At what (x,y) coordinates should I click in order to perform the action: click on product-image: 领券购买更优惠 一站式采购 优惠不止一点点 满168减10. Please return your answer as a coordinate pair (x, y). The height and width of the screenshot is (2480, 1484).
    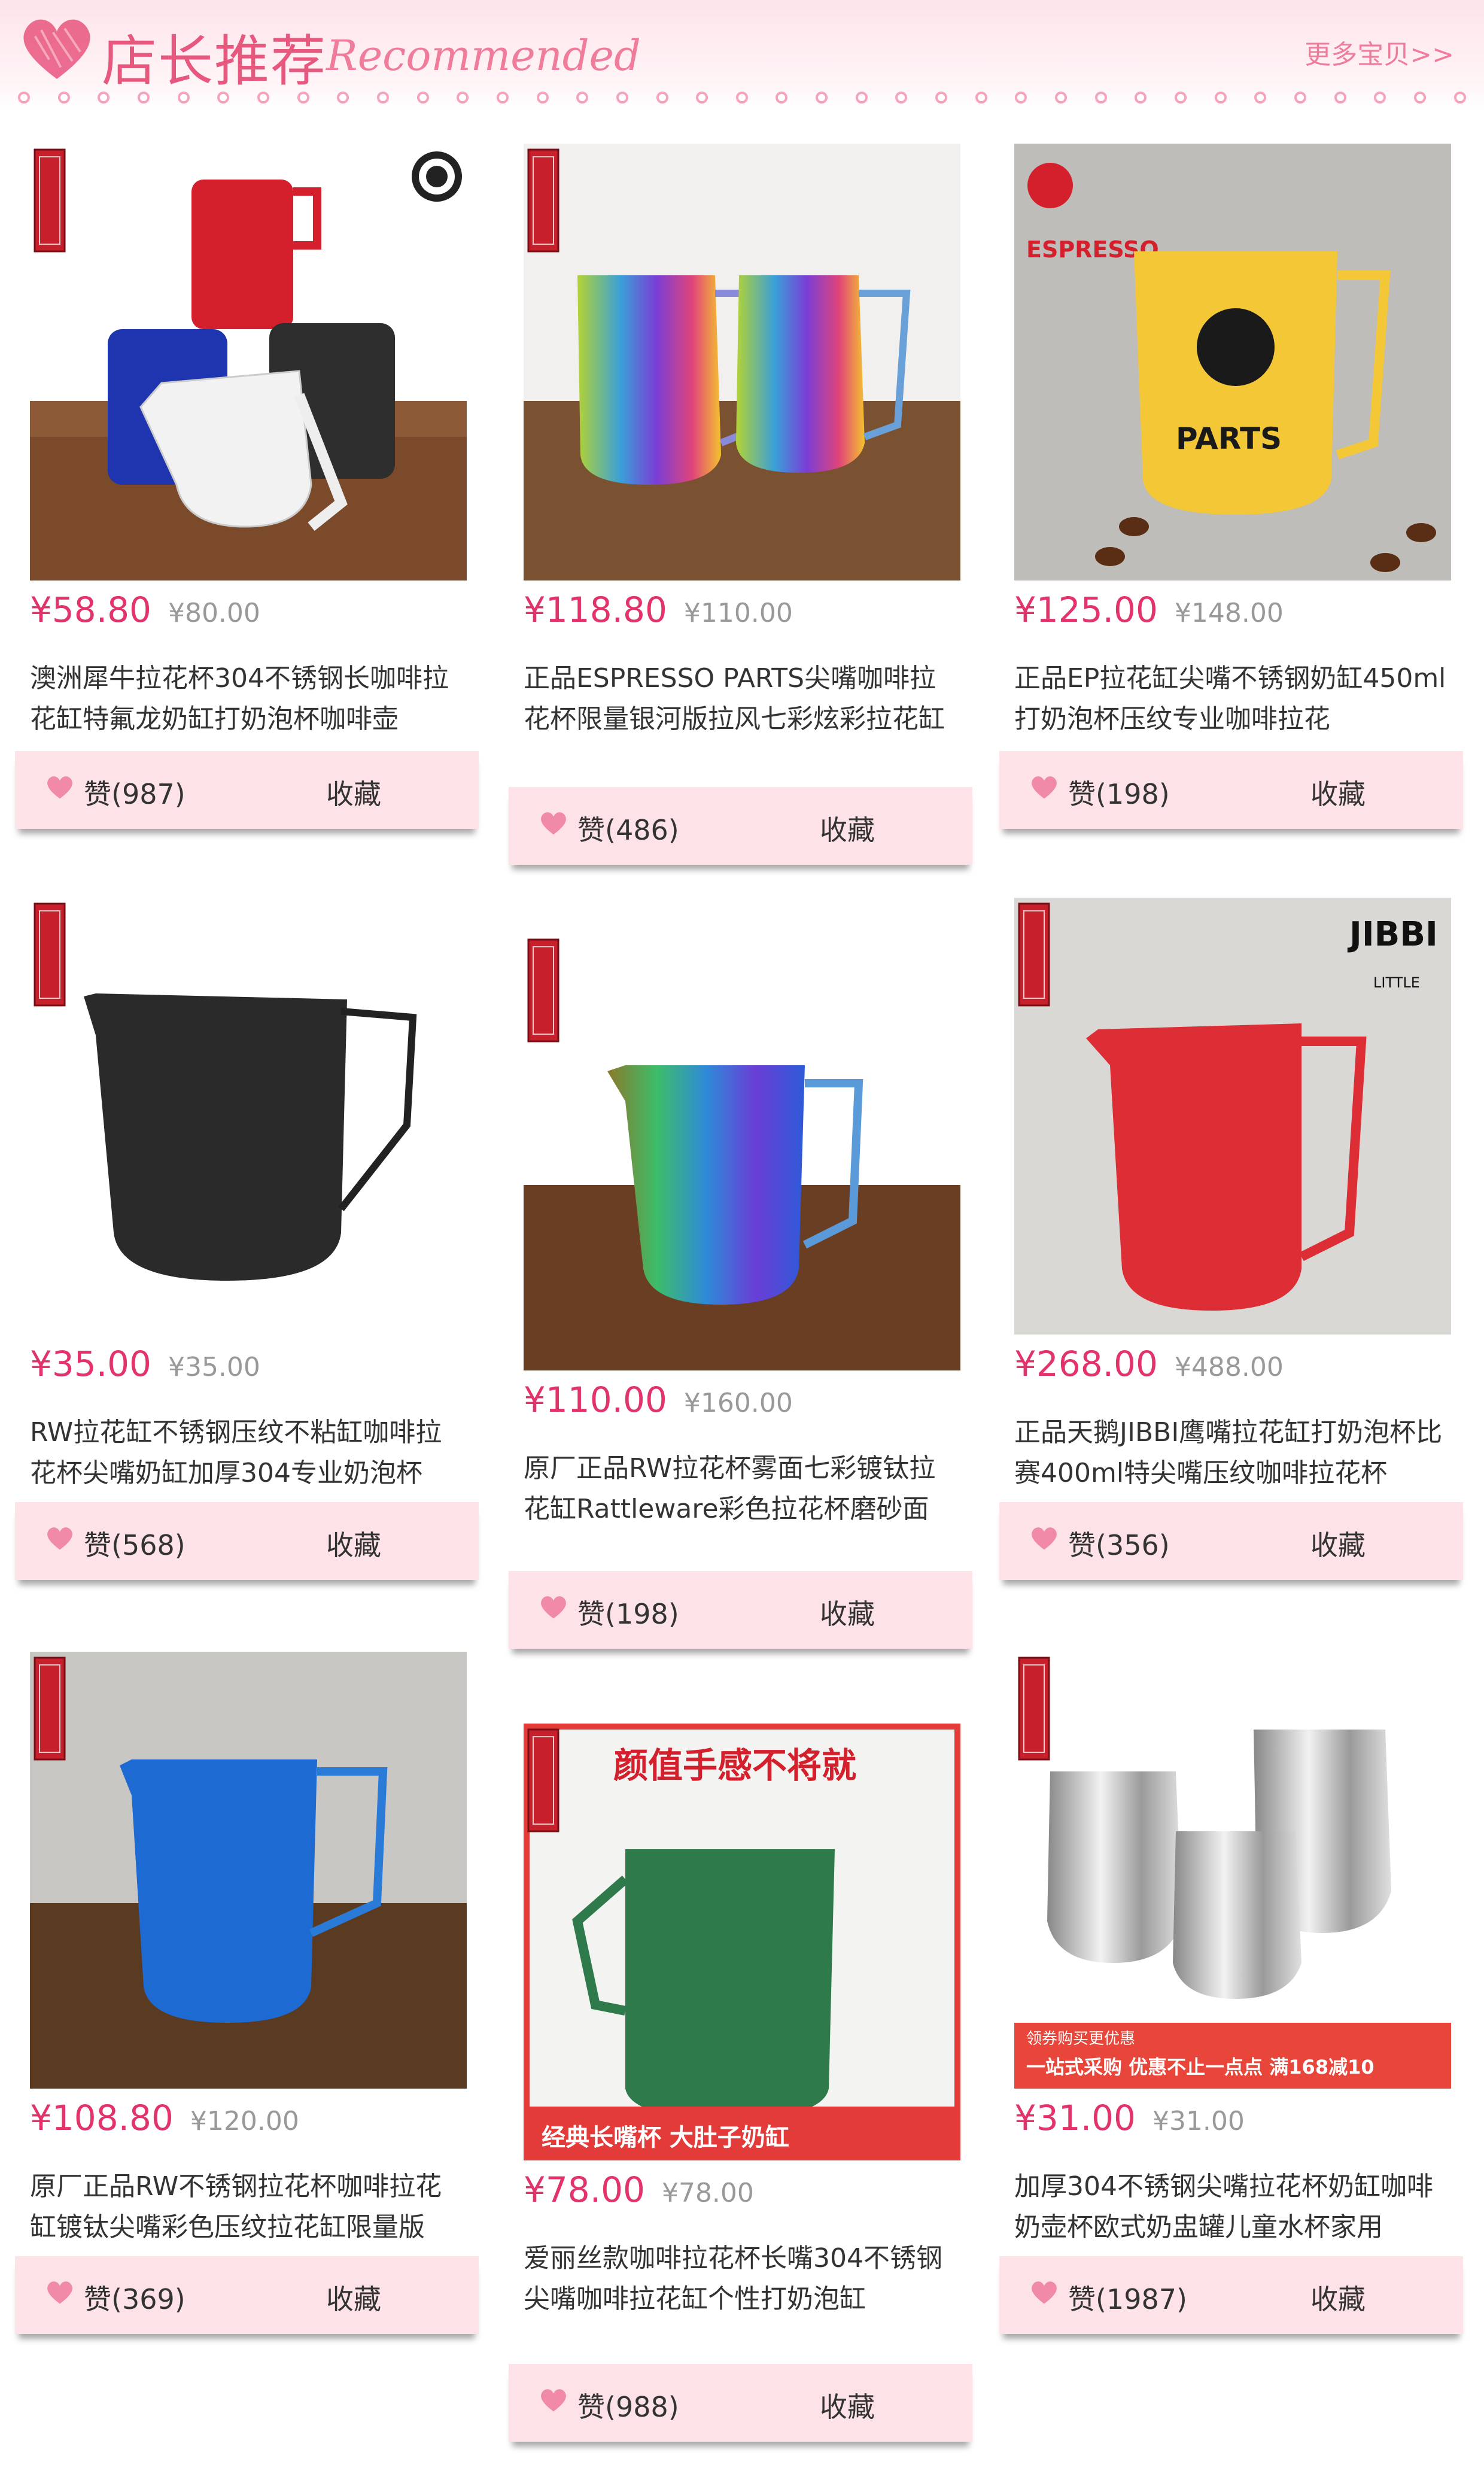
    Looking at the image, I should click on (1233, 1870).